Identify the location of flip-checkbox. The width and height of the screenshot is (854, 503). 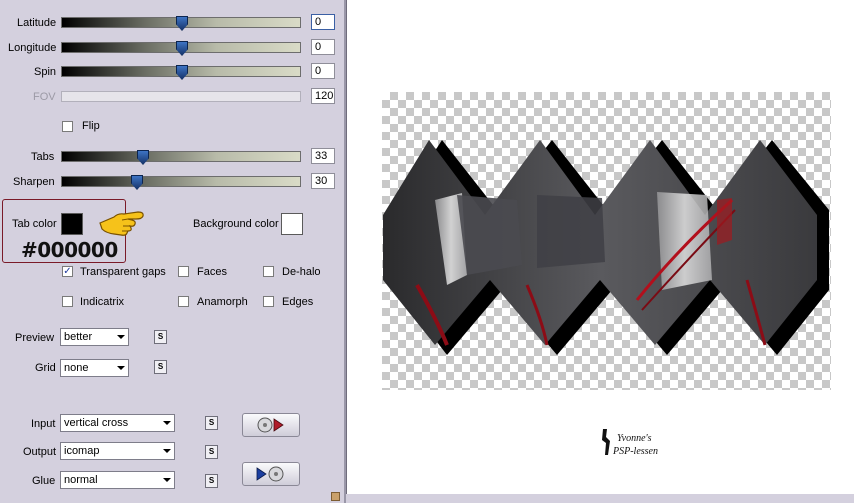
(67, 126).